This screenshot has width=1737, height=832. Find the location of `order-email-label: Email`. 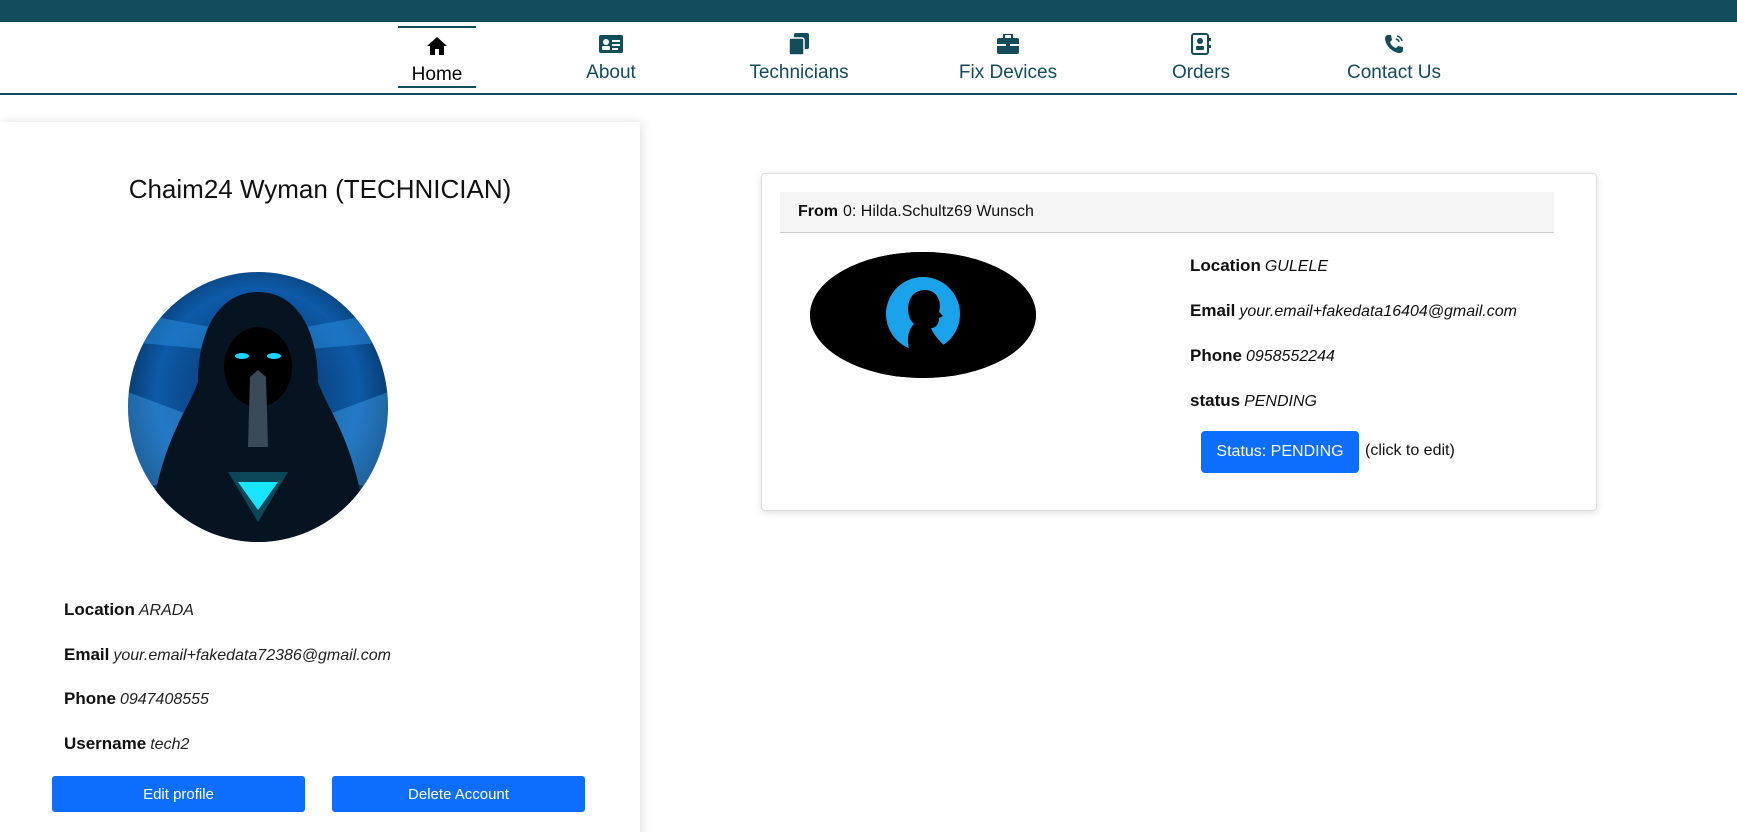

order-email-label: Email is located at coordinates (1213, 310).